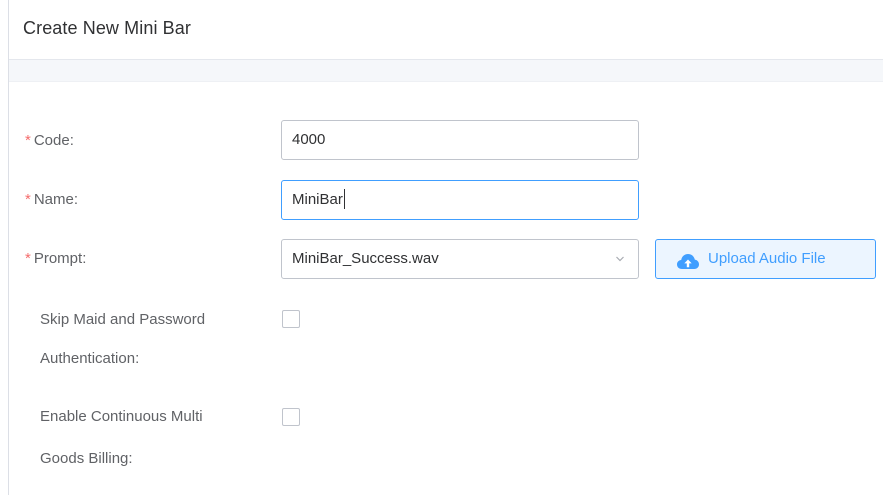  I want to click on header-divider-band, so click(446, 71).